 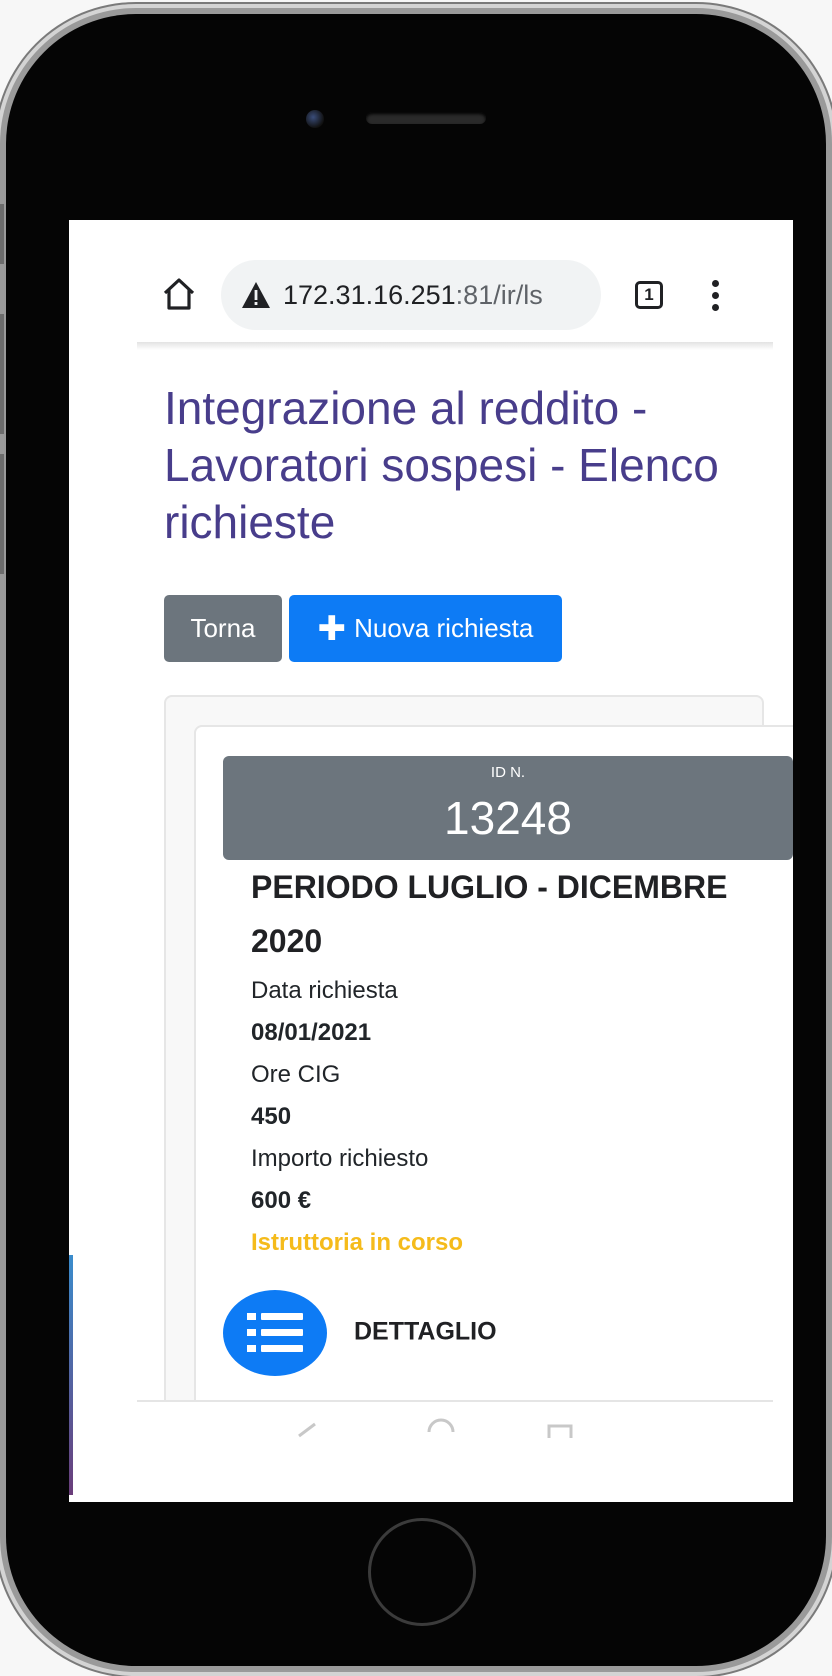 What do you see at coordinates (369, 294) in the screenshot?
I see `url-host: 172.31.16.251` at bounding box center [369, 294].